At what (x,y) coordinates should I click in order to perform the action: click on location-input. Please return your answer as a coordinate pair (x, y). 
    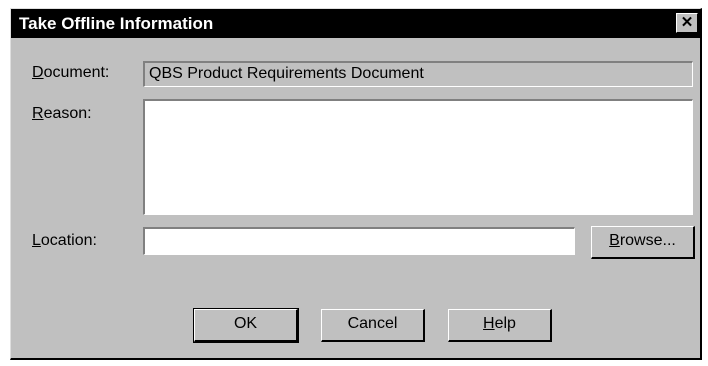
    Looking at the image, I should click on (359, 241).